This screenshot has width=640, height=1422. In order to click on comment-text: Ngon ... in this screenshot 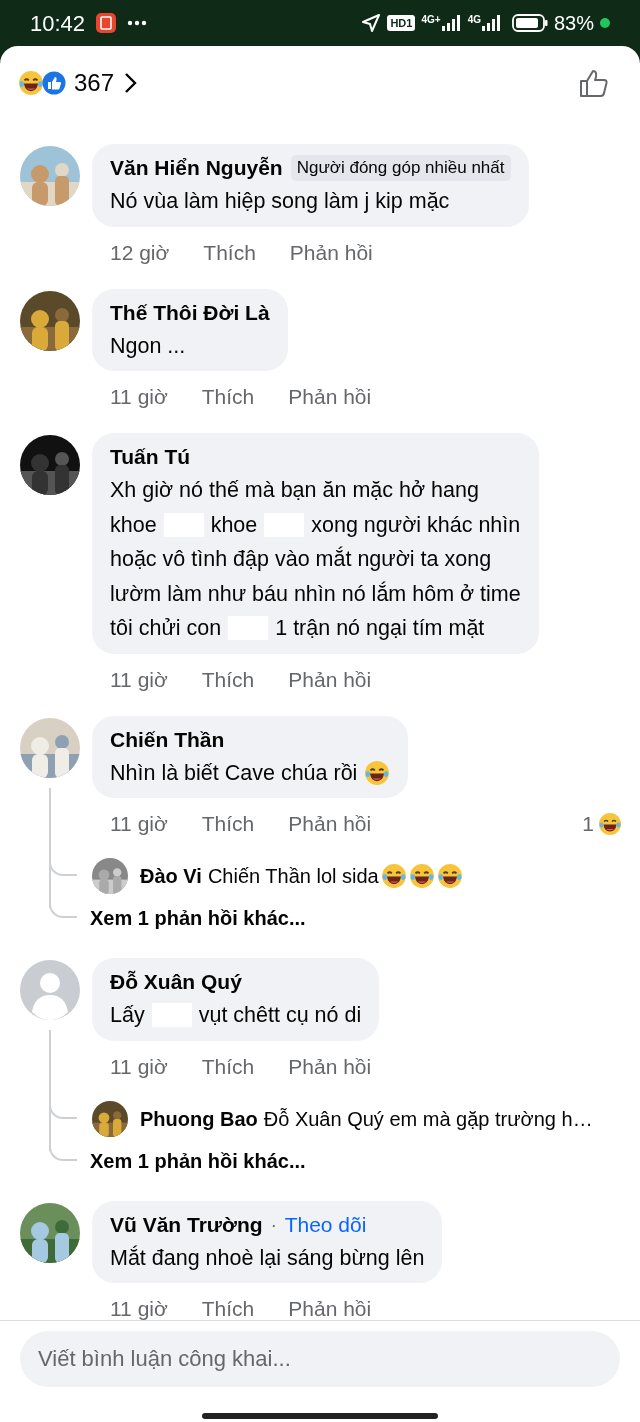, I will do `click(148, 346)`.